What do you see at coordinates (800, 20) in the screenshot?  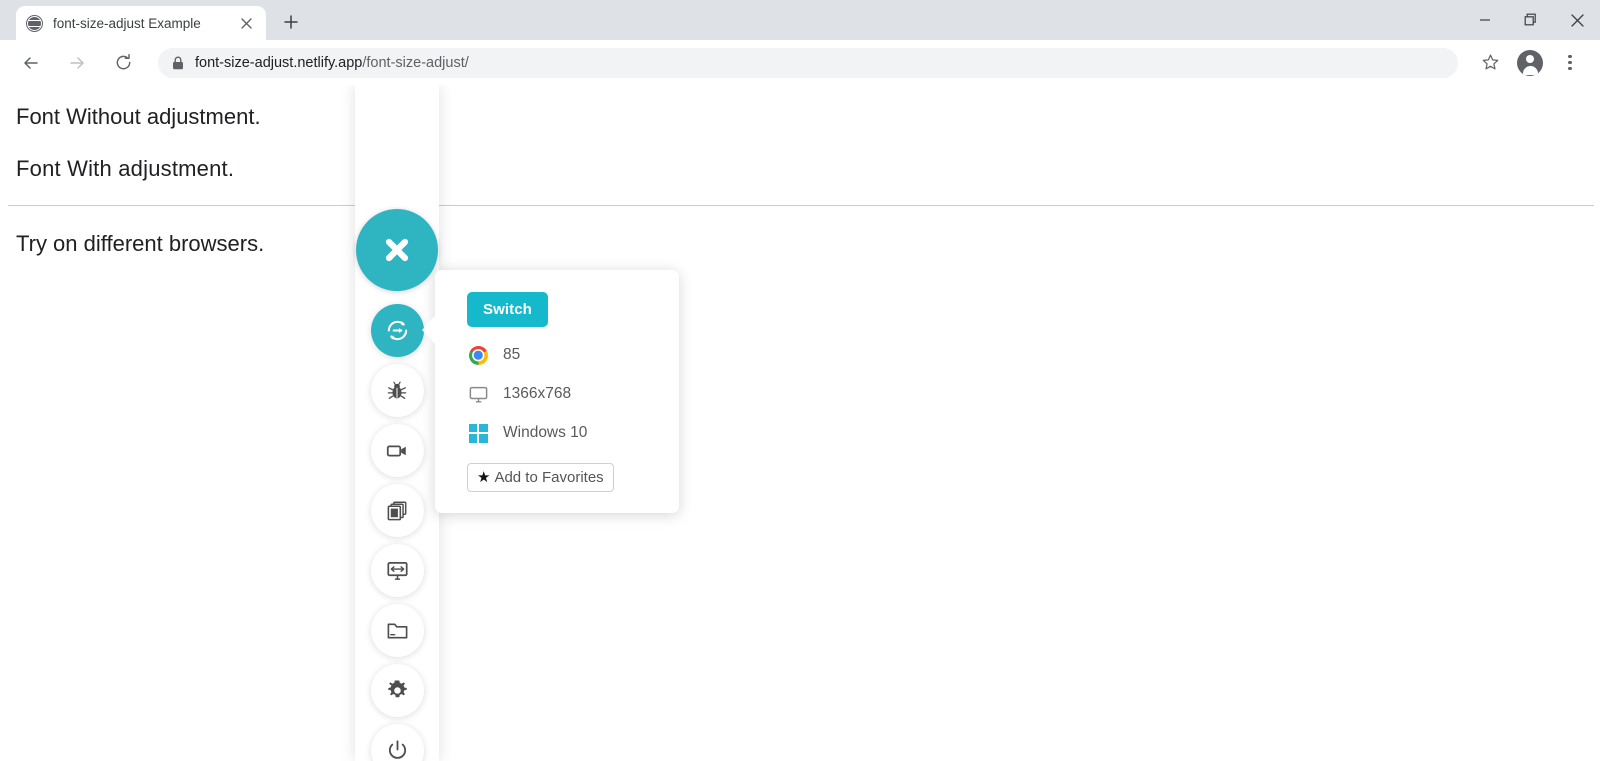 I see `tab-strip: font-size-adjust Example` at bounding box center [800, 20].